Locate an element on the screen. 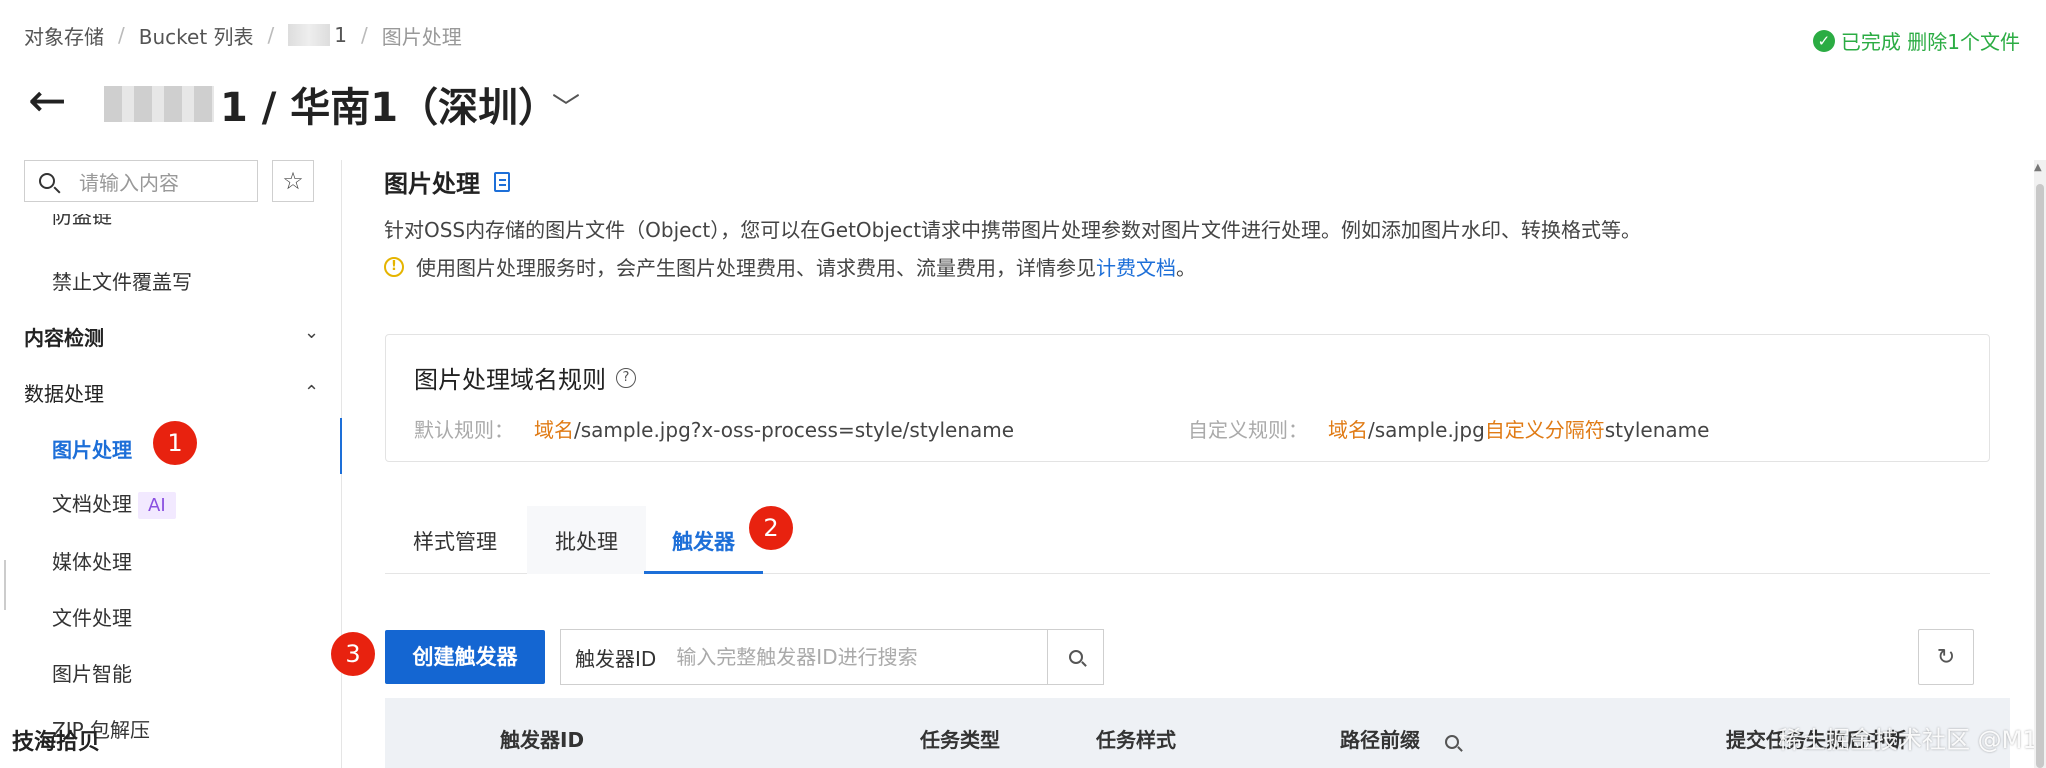  custom-rule-style: stylename is located at coordinates (1657, 430).